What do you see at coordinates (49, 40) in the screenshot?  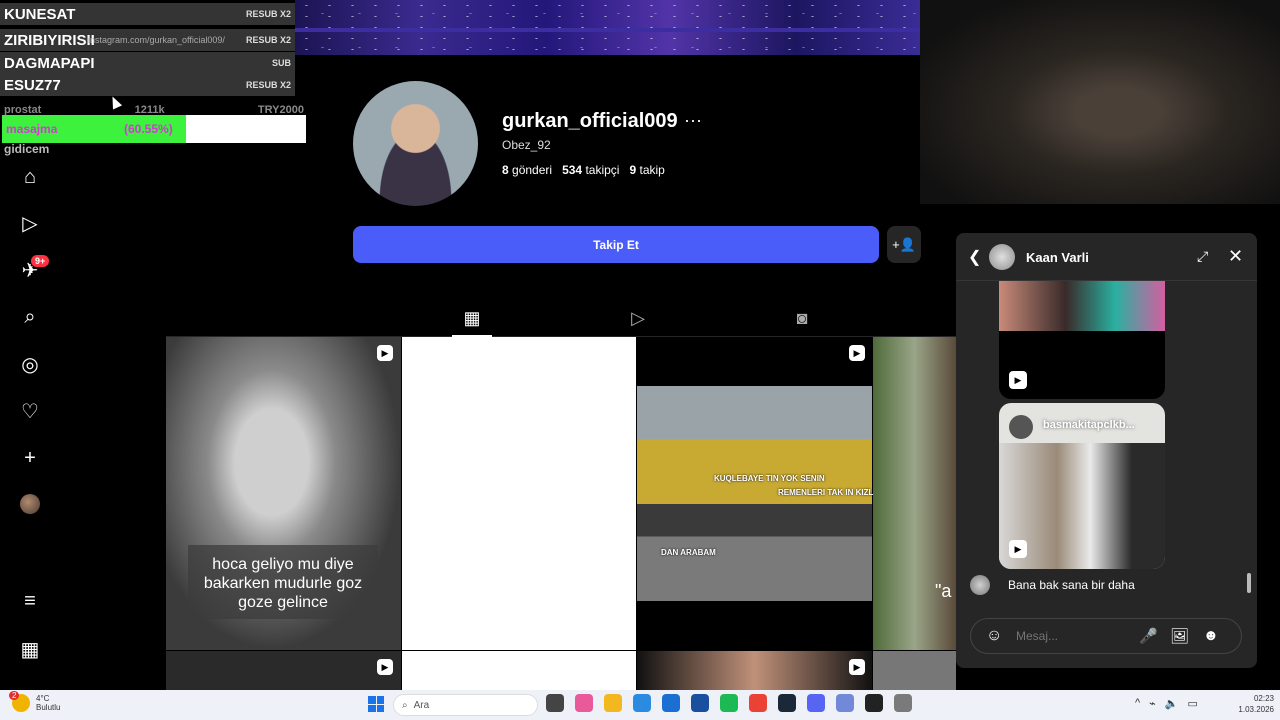 I see `overlay-name: ZIRIBIYIRISII` at bounding box center [49, 40].